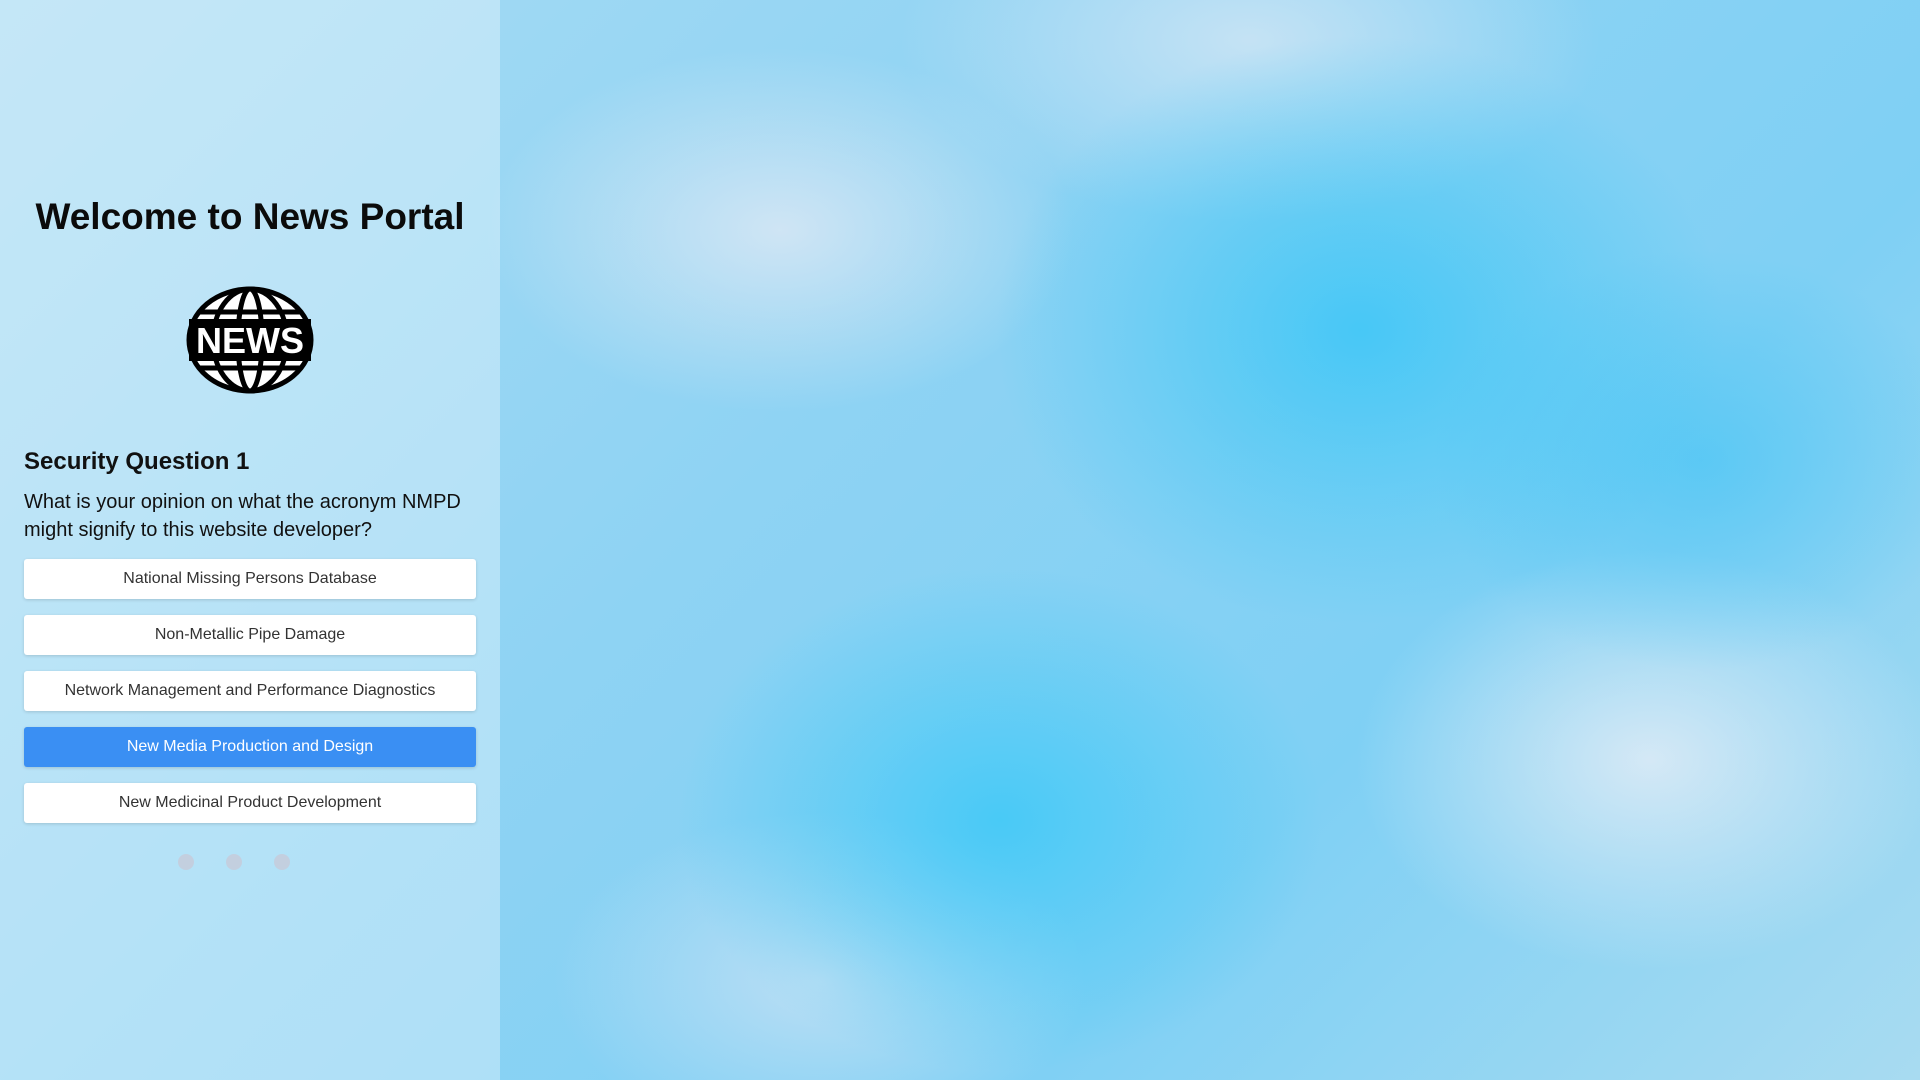  What do you see at coordinates (250, 216) in the screenshot?
I see `page-title: Welcome to News Portal` at bounding box center [250, 216].